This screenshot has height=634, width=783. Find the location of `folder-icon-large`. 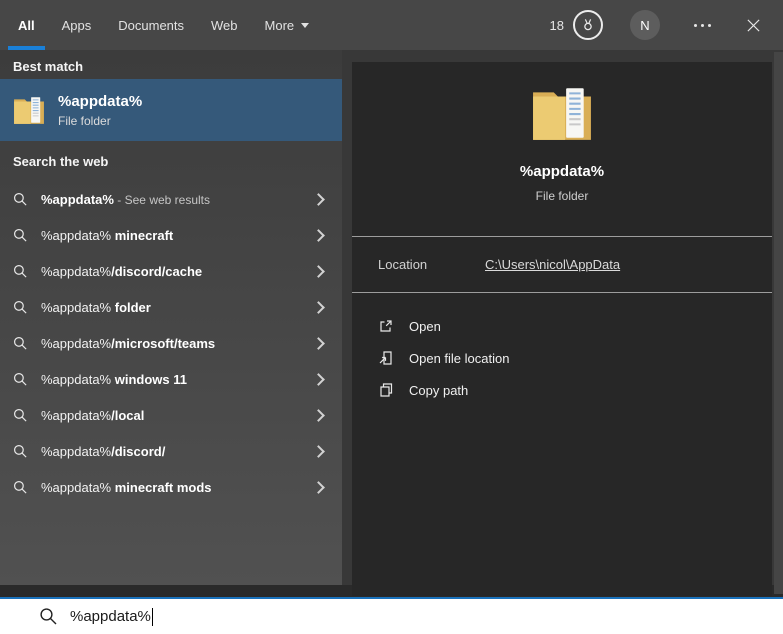

folder-icon-large is located at coordinates (562, 114).